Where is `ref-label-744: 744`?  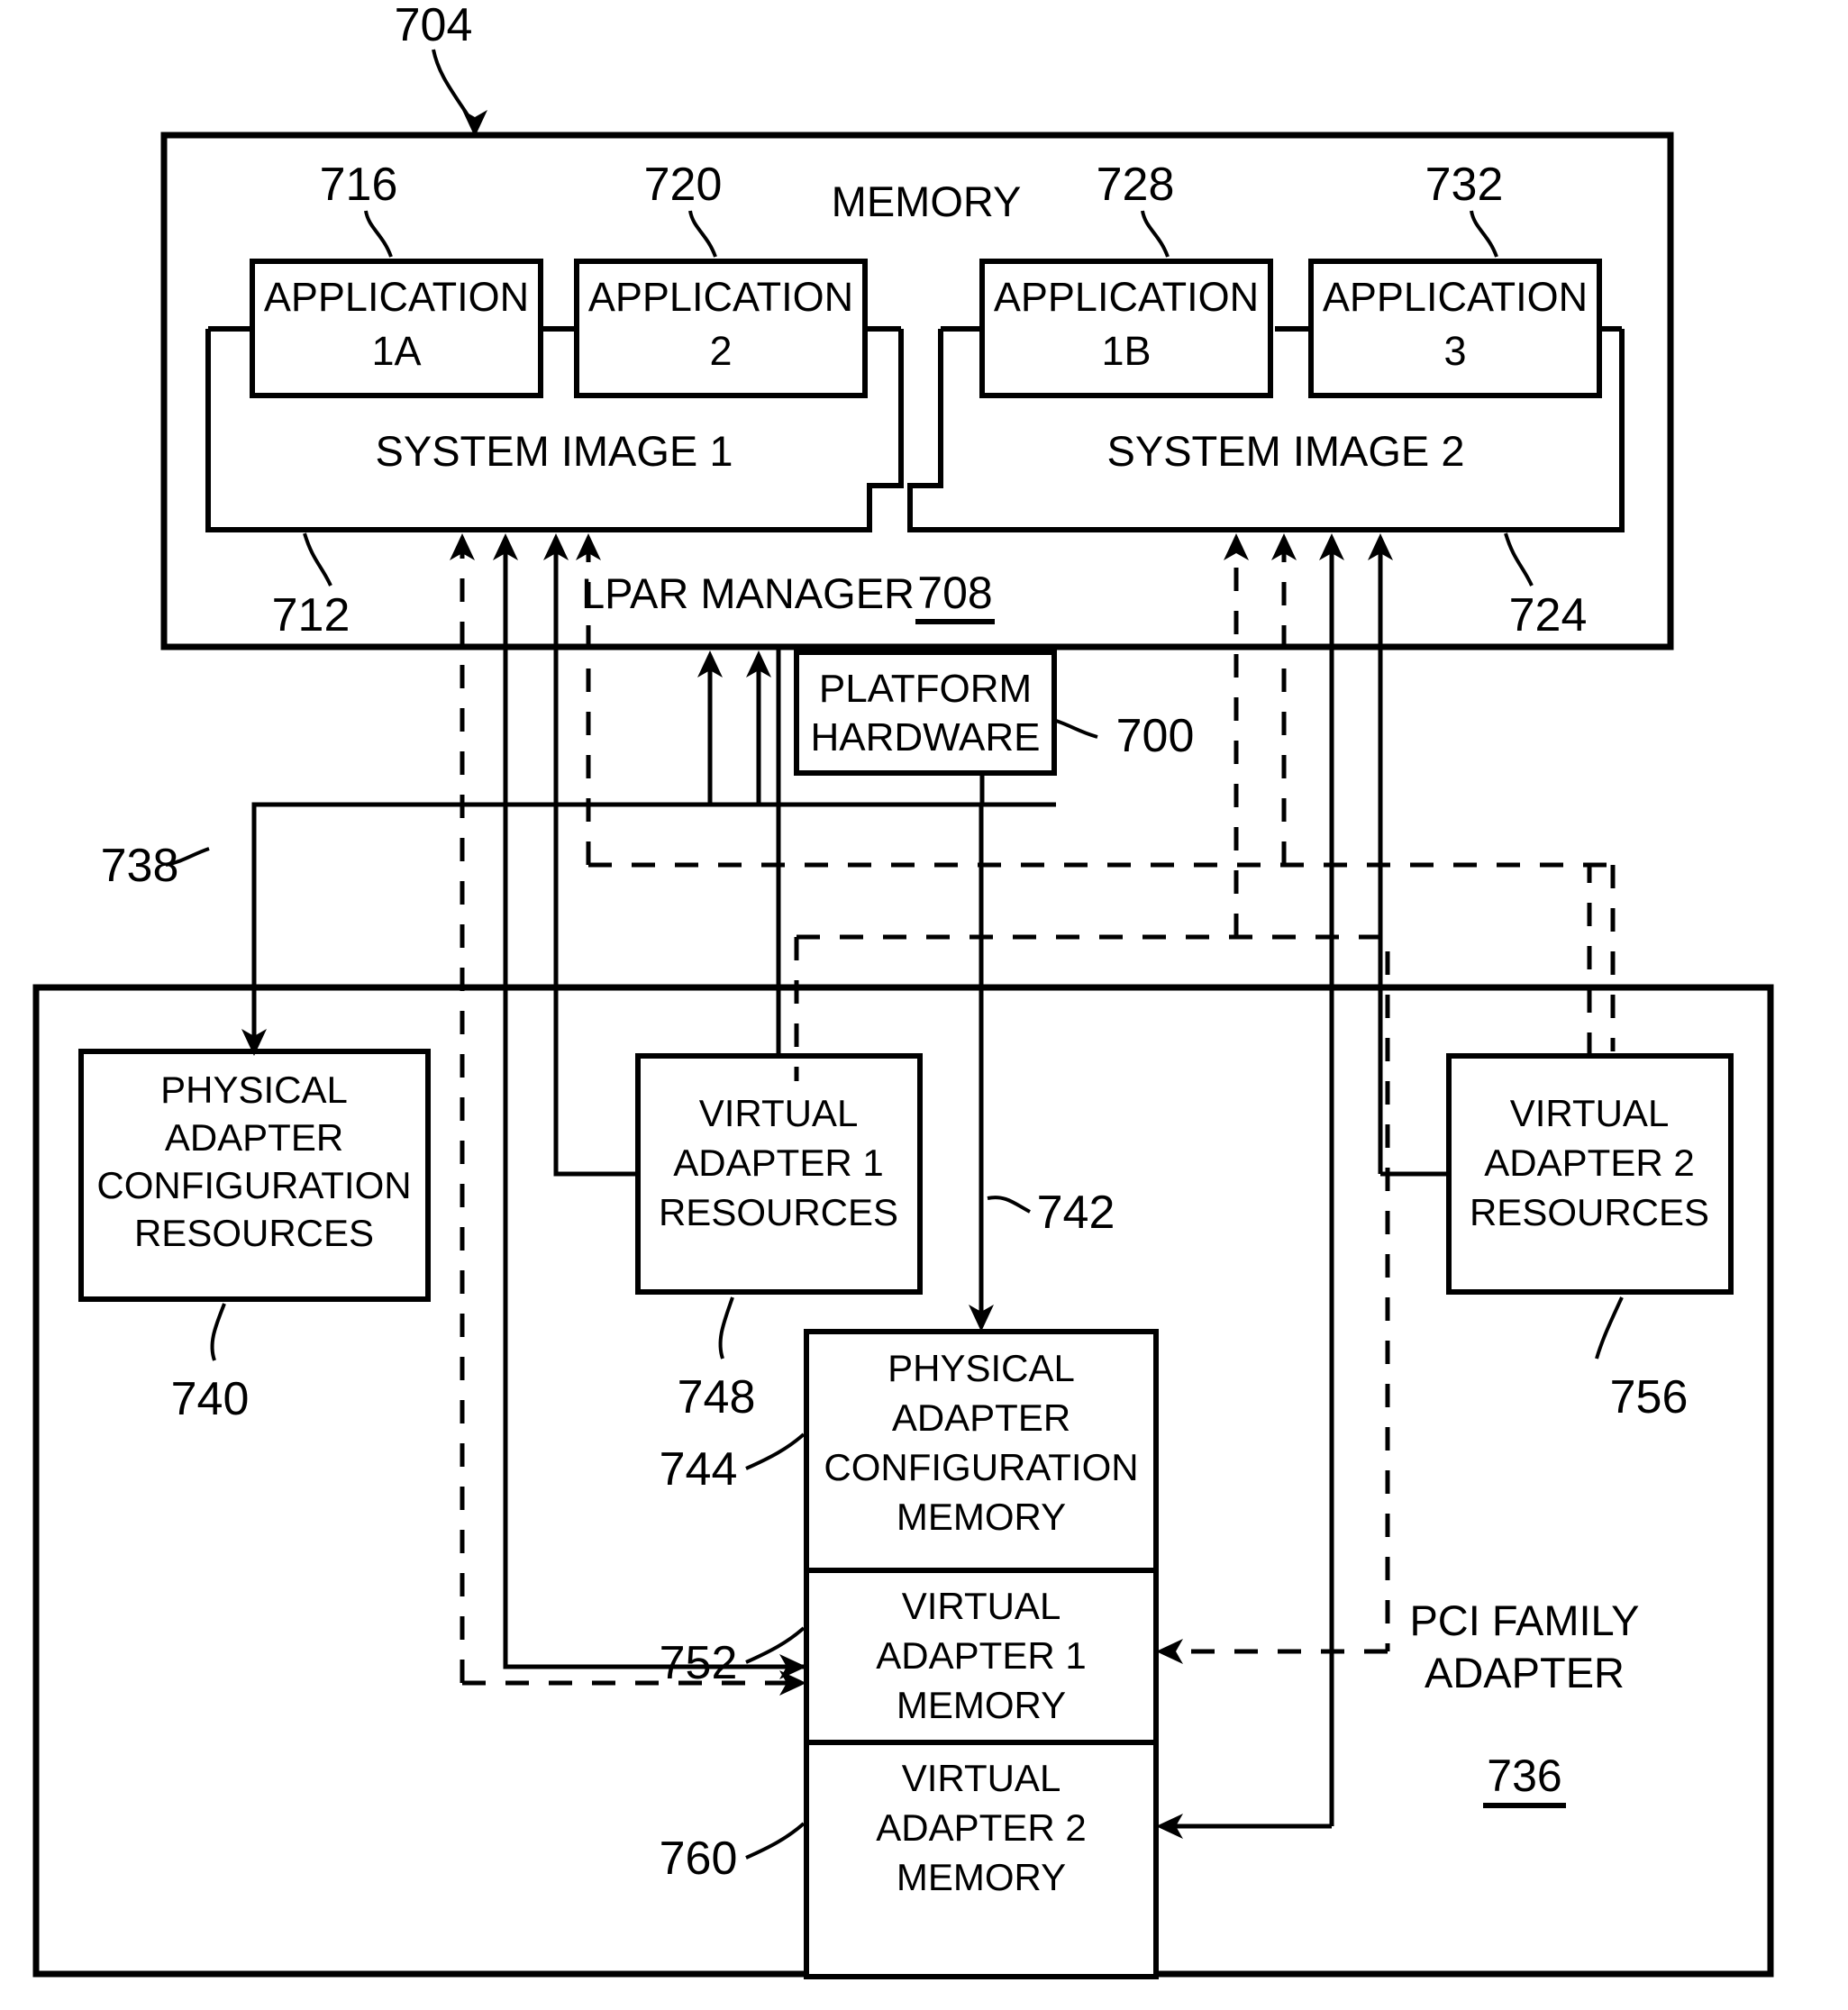
ref-label-744: 744 is located at coordinates (699, 1469).